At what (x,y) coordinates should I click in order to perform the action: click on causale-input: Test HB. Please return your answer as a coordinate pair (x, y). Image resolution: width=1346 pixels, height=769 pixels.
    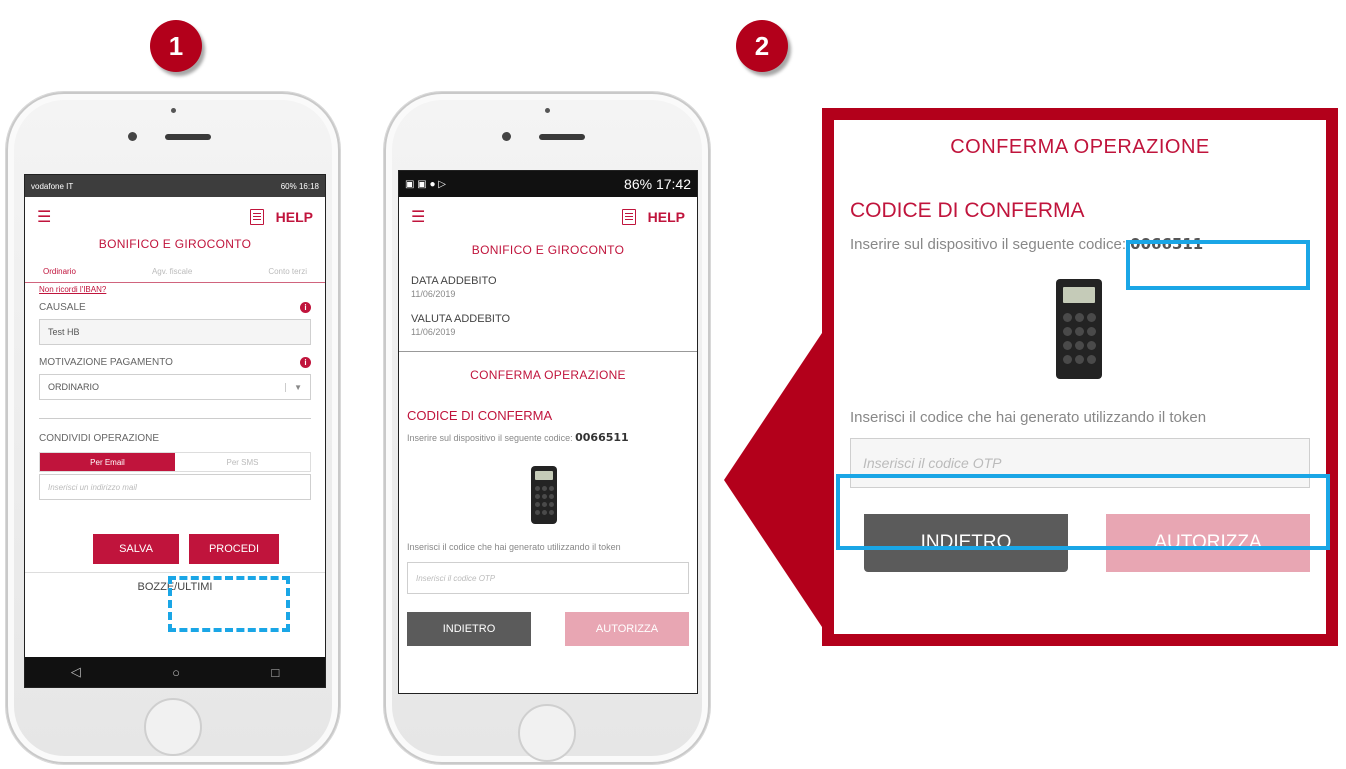
    Looking at the image, I should click on (175, 332).